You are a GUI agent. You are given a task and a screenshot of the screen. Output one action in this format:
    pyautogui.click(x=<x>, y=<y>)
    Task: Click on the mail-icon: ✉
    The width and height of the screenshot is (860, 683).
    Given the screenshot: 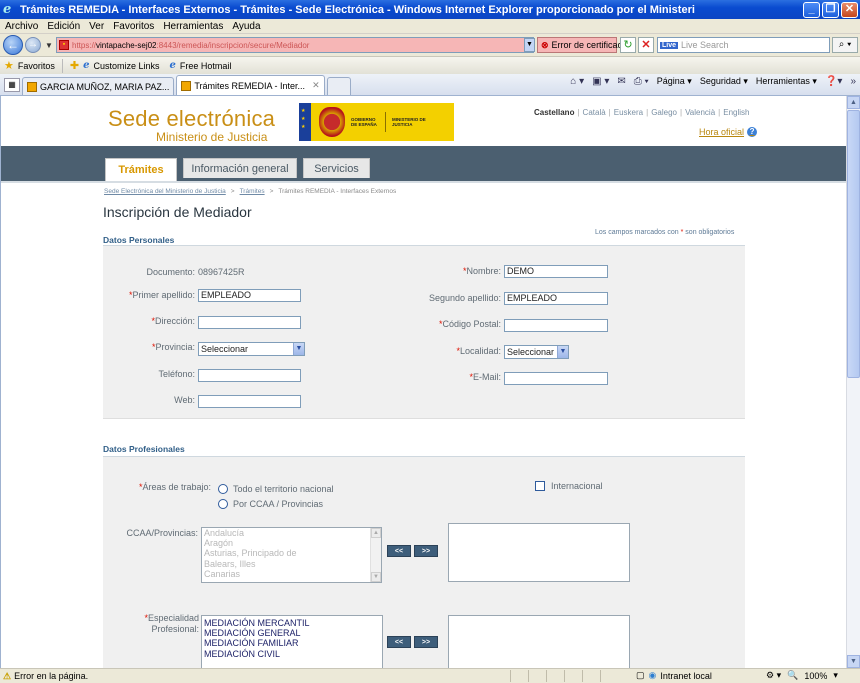 What is the action you would take?
    pyautogui.click(x=621, y=81)
    